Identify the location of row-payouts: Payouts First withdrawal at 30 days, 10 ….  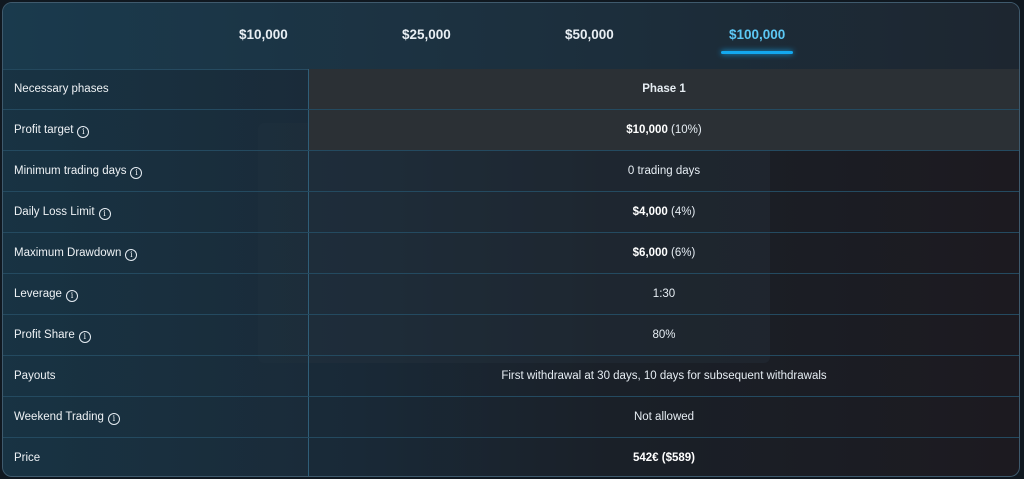
(511, 376).